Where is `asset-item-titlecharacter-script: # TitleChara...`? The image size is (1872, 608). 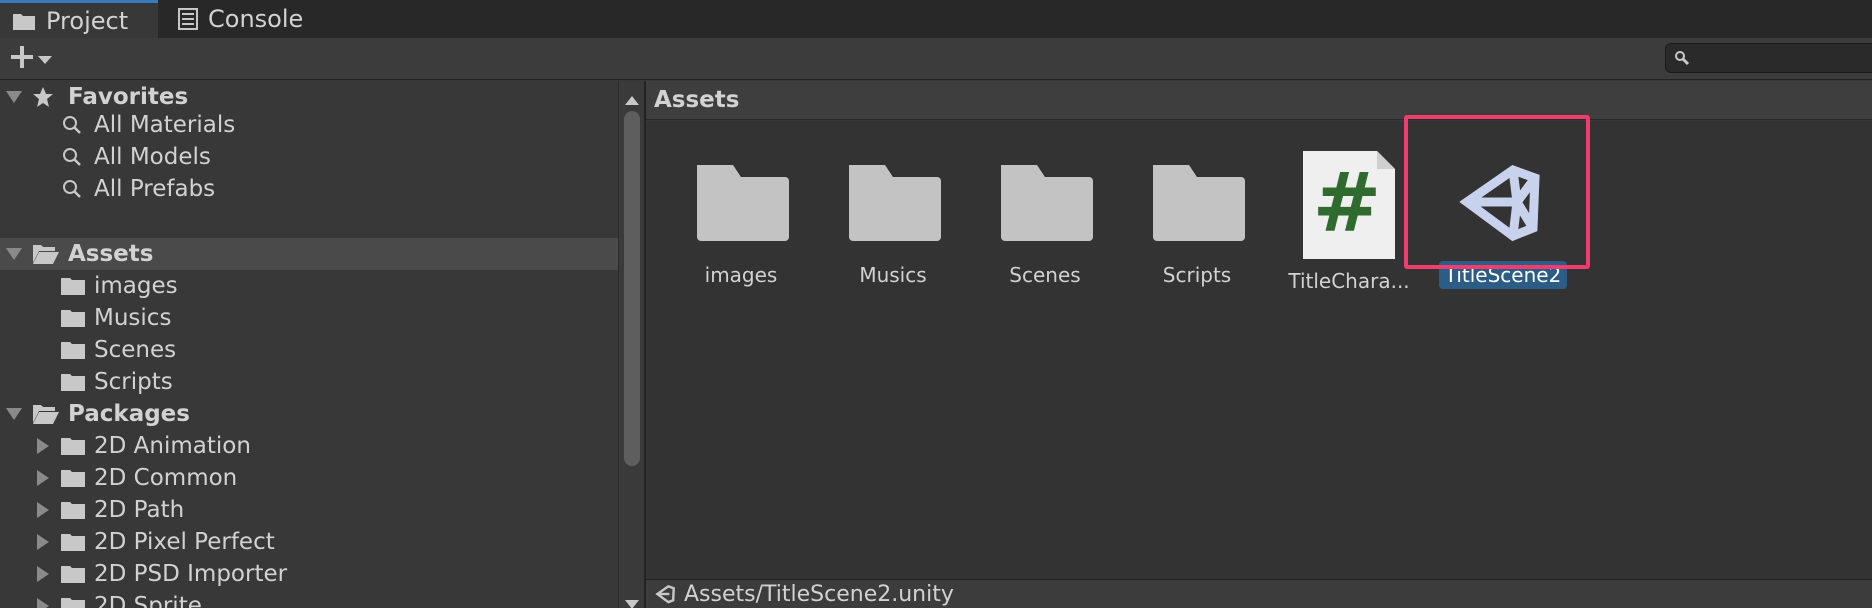
asset-item-titlecharacter-script: # TitleChara... is located at coordinates (1349, 221).